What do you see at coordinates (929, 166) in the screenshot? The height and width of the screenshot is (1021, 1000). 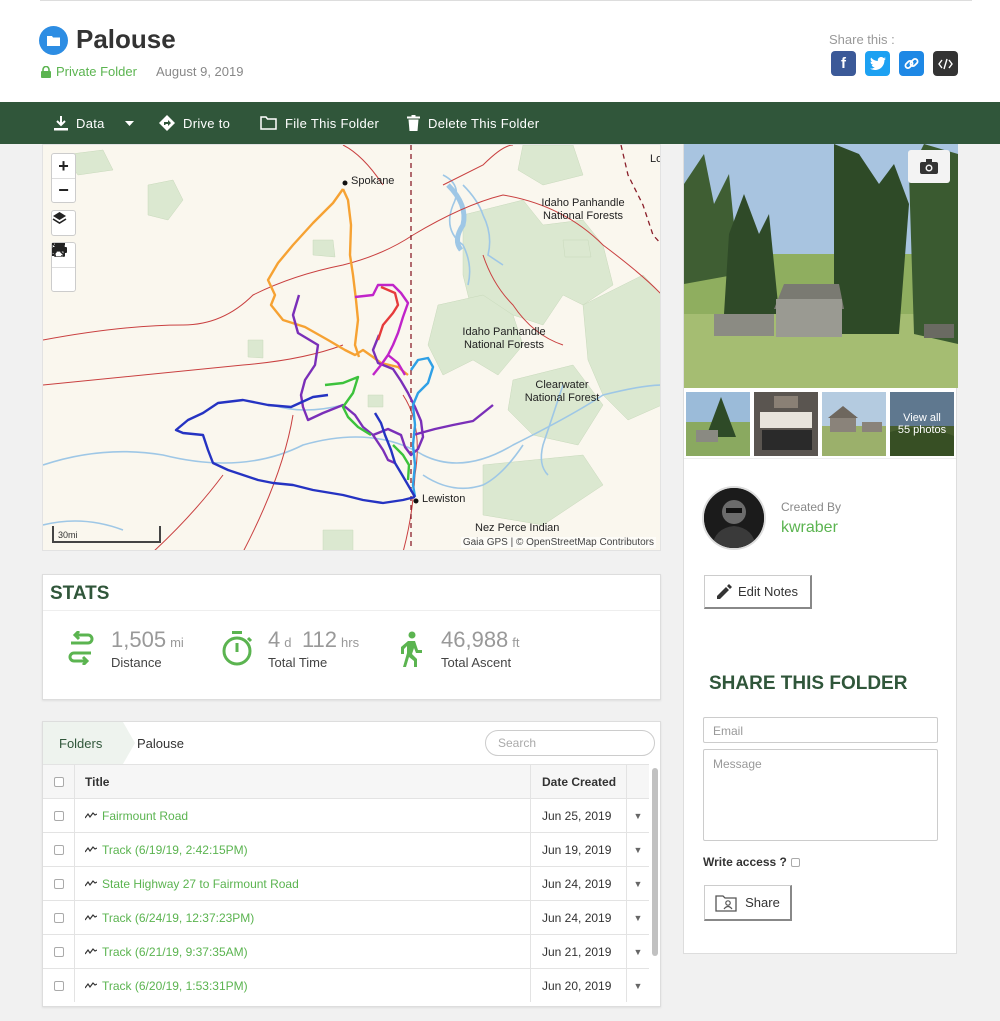 I see `camera-icon` at bounding box center [929, 166].